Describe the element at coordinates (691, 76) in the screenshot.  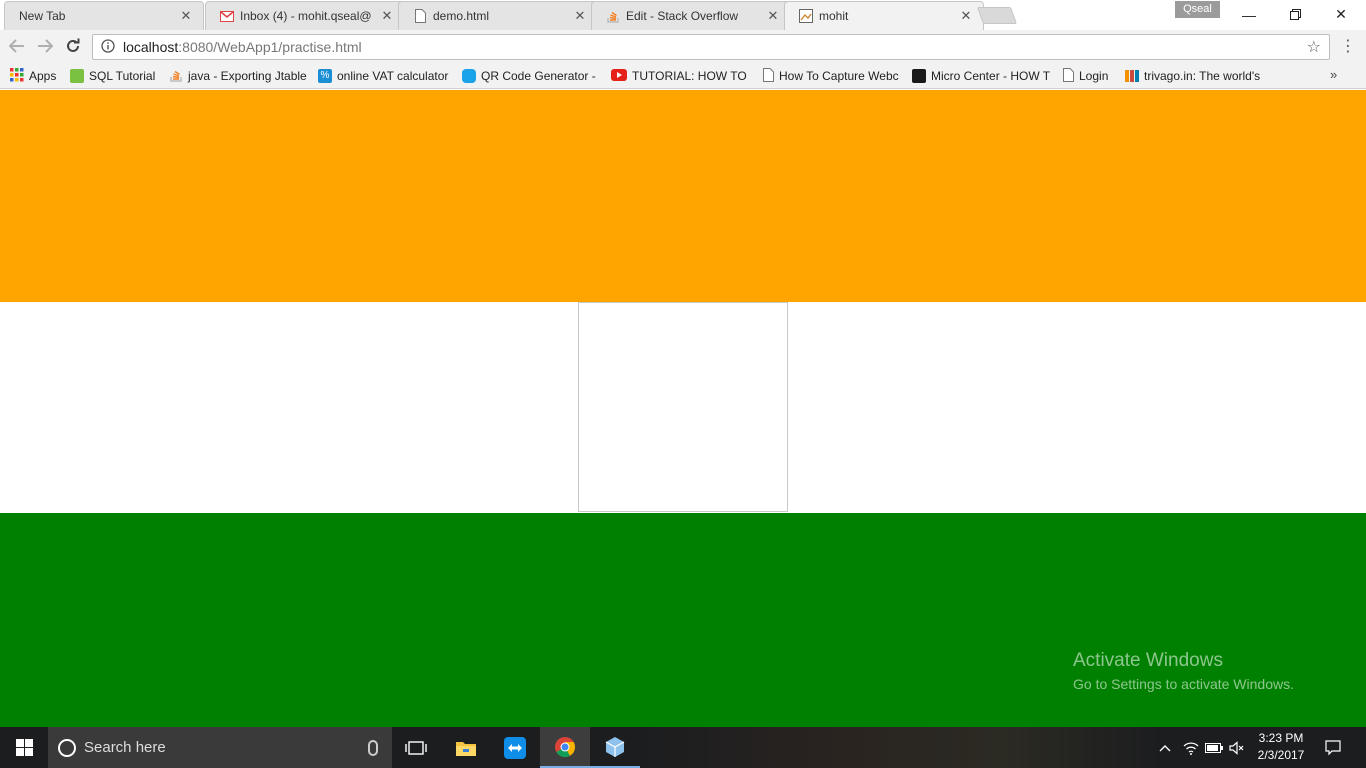
I see `bookmark-label: TUTORIAL: HOW TO IN` at that location.